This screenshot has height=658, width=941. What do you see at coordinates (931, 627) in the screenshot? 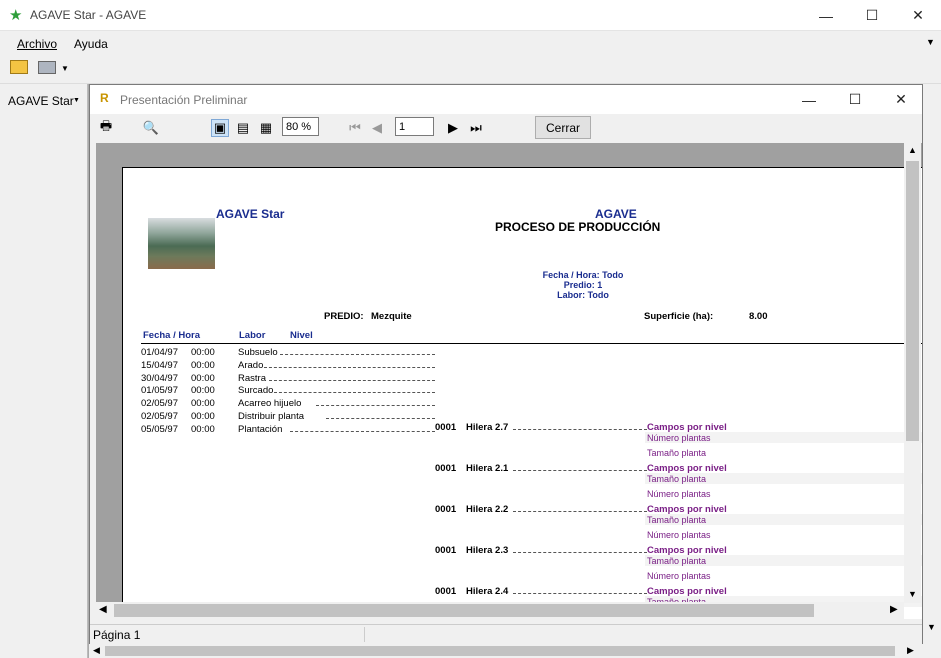
I see `main-scroll-down-icon: ▼` at bounding box center [931, 627].